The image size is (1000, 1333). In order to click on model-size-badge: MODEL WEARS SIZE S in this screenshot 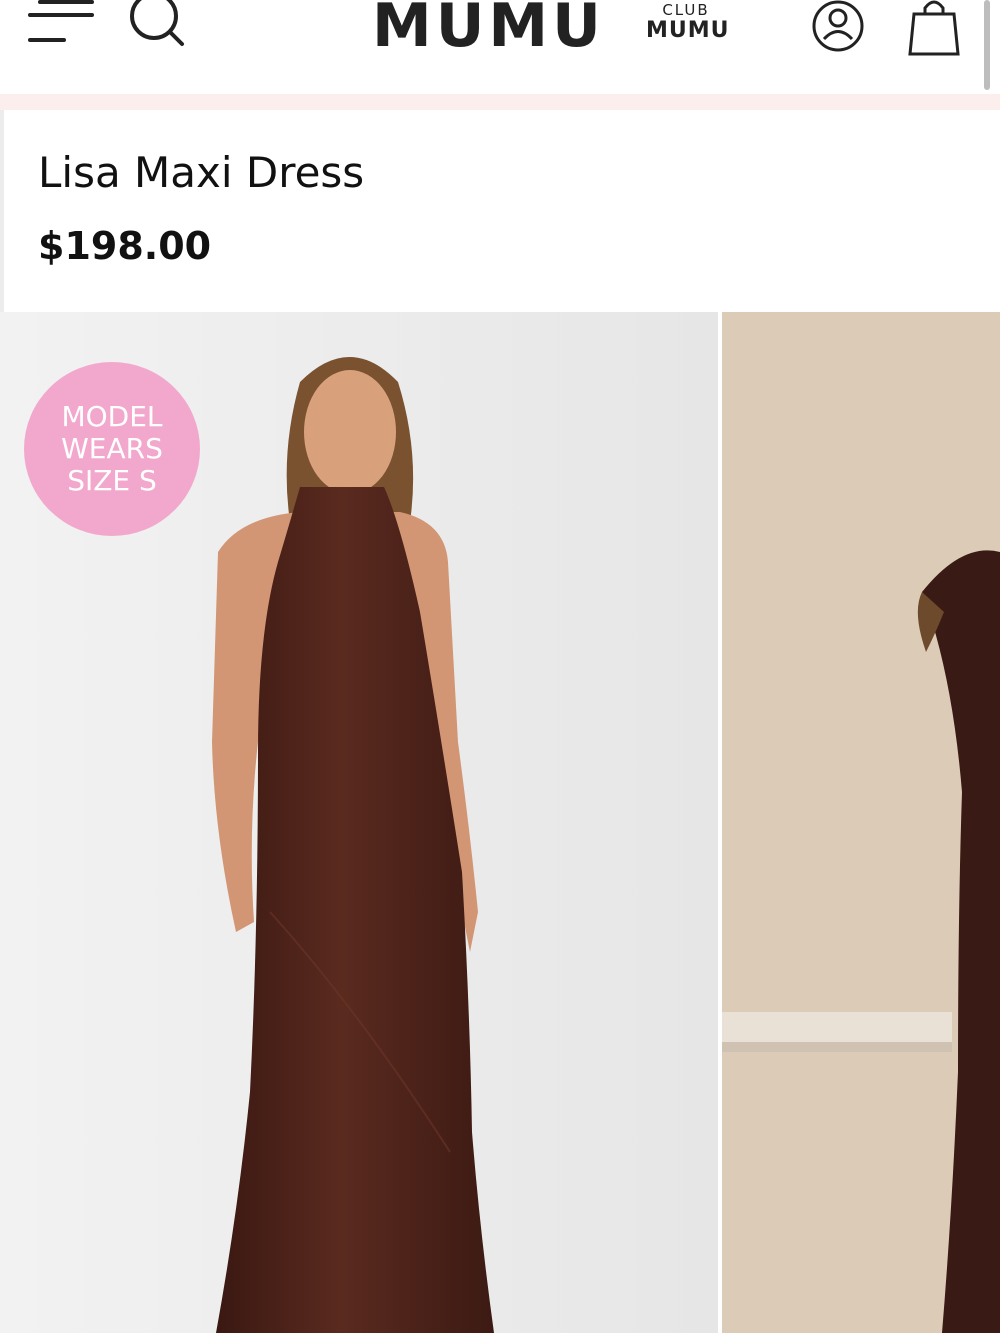, I will do `click(112, 449)`.